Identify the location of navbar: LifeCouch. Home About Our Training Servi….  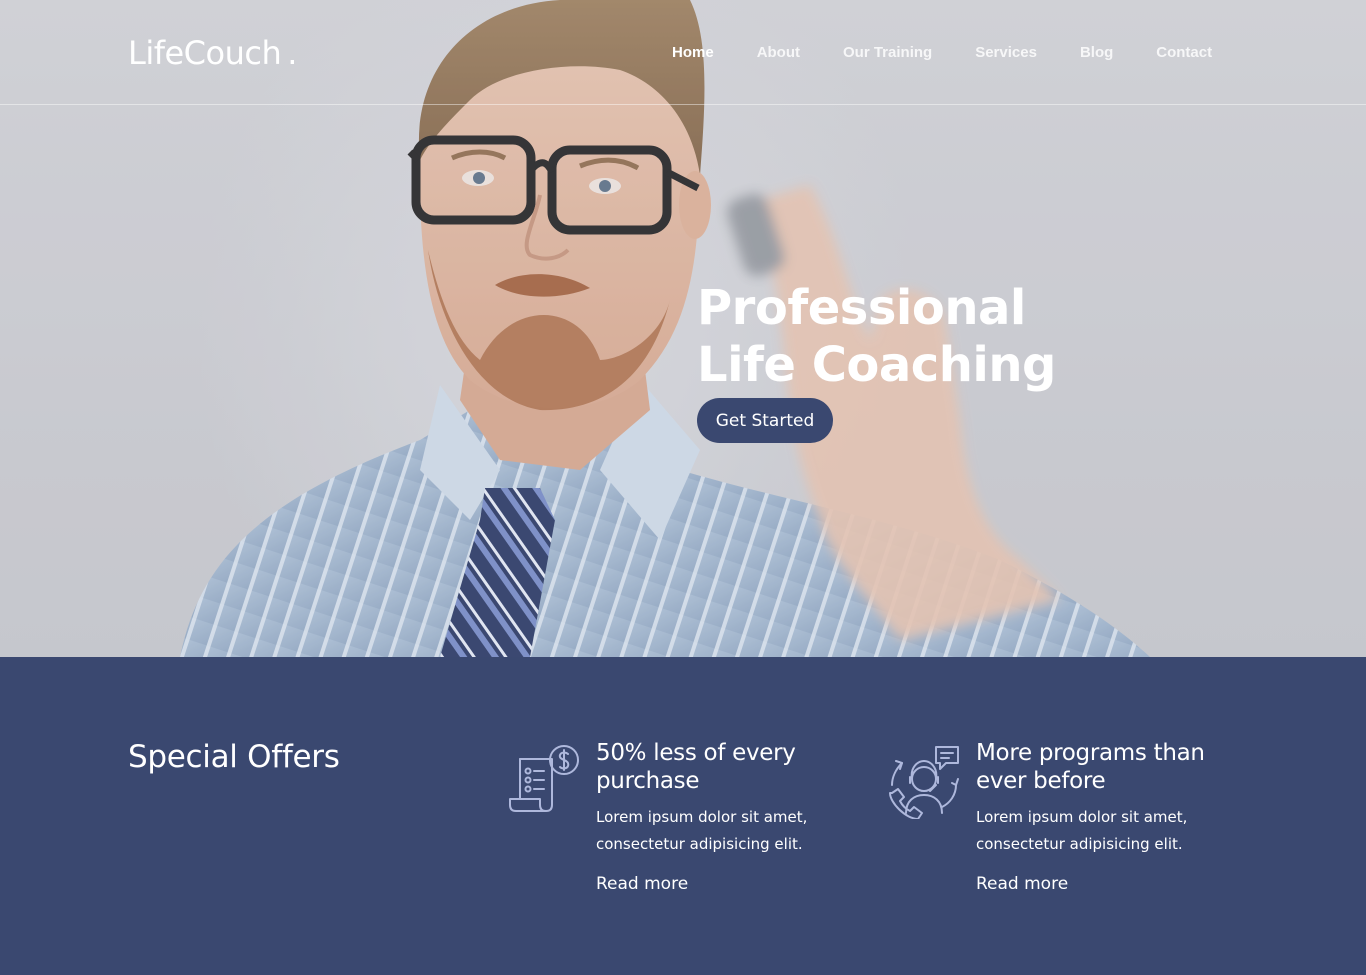
(683, 52).